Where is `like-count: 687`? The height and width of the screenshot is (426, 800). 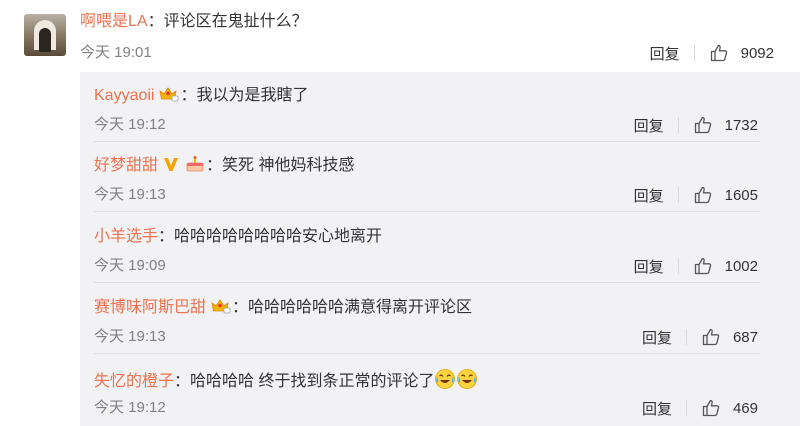 like-count: 687 is located at coordinates (745, 337).